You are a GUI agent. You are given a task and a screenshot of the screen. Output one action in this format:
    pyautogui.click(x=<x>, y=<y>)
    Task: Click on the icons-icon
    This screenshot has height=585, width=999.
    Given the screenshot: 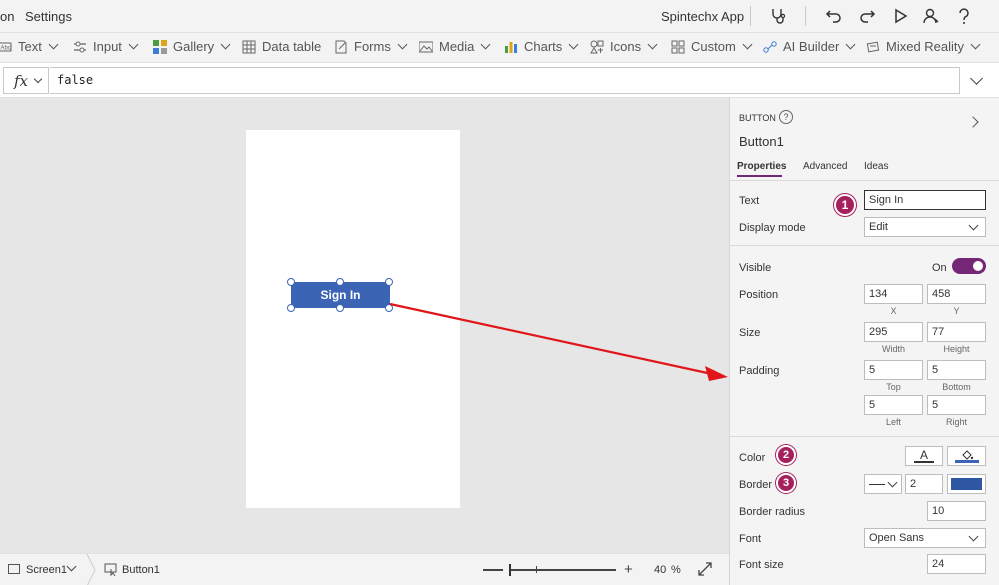 What is the action you would take?
    pyautogui.click(x=597, y=47)
    